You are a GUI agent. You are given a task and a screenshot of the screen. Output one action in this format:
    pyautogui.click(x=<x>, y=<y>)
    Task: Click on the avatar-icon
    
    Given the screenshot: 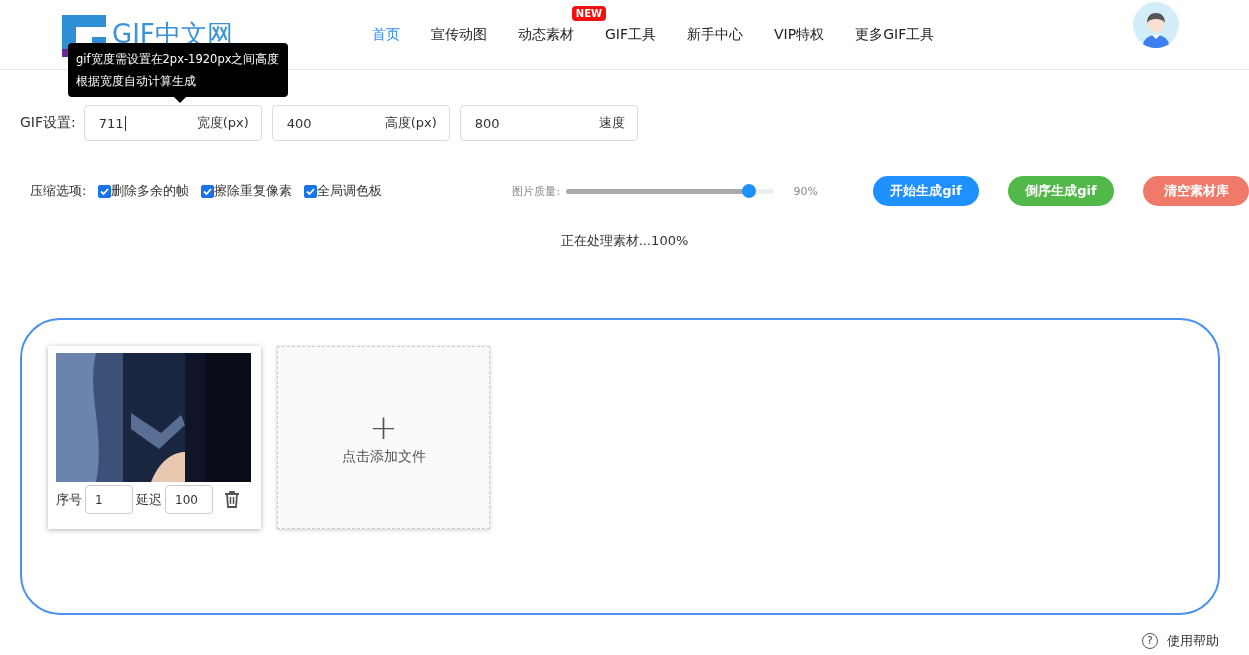 What is the action you would take?
    pyautogui.click(x=1156, y=24)
    